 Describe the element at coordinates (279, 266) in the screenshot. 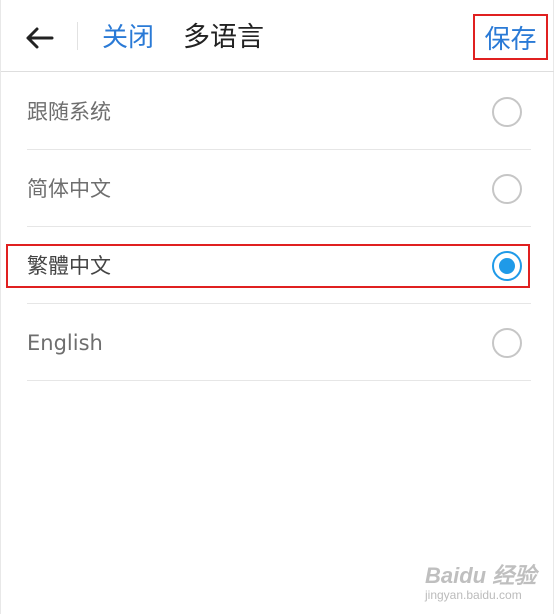

I see `language-option-traditional-chinese: 繁體中文` at that location.